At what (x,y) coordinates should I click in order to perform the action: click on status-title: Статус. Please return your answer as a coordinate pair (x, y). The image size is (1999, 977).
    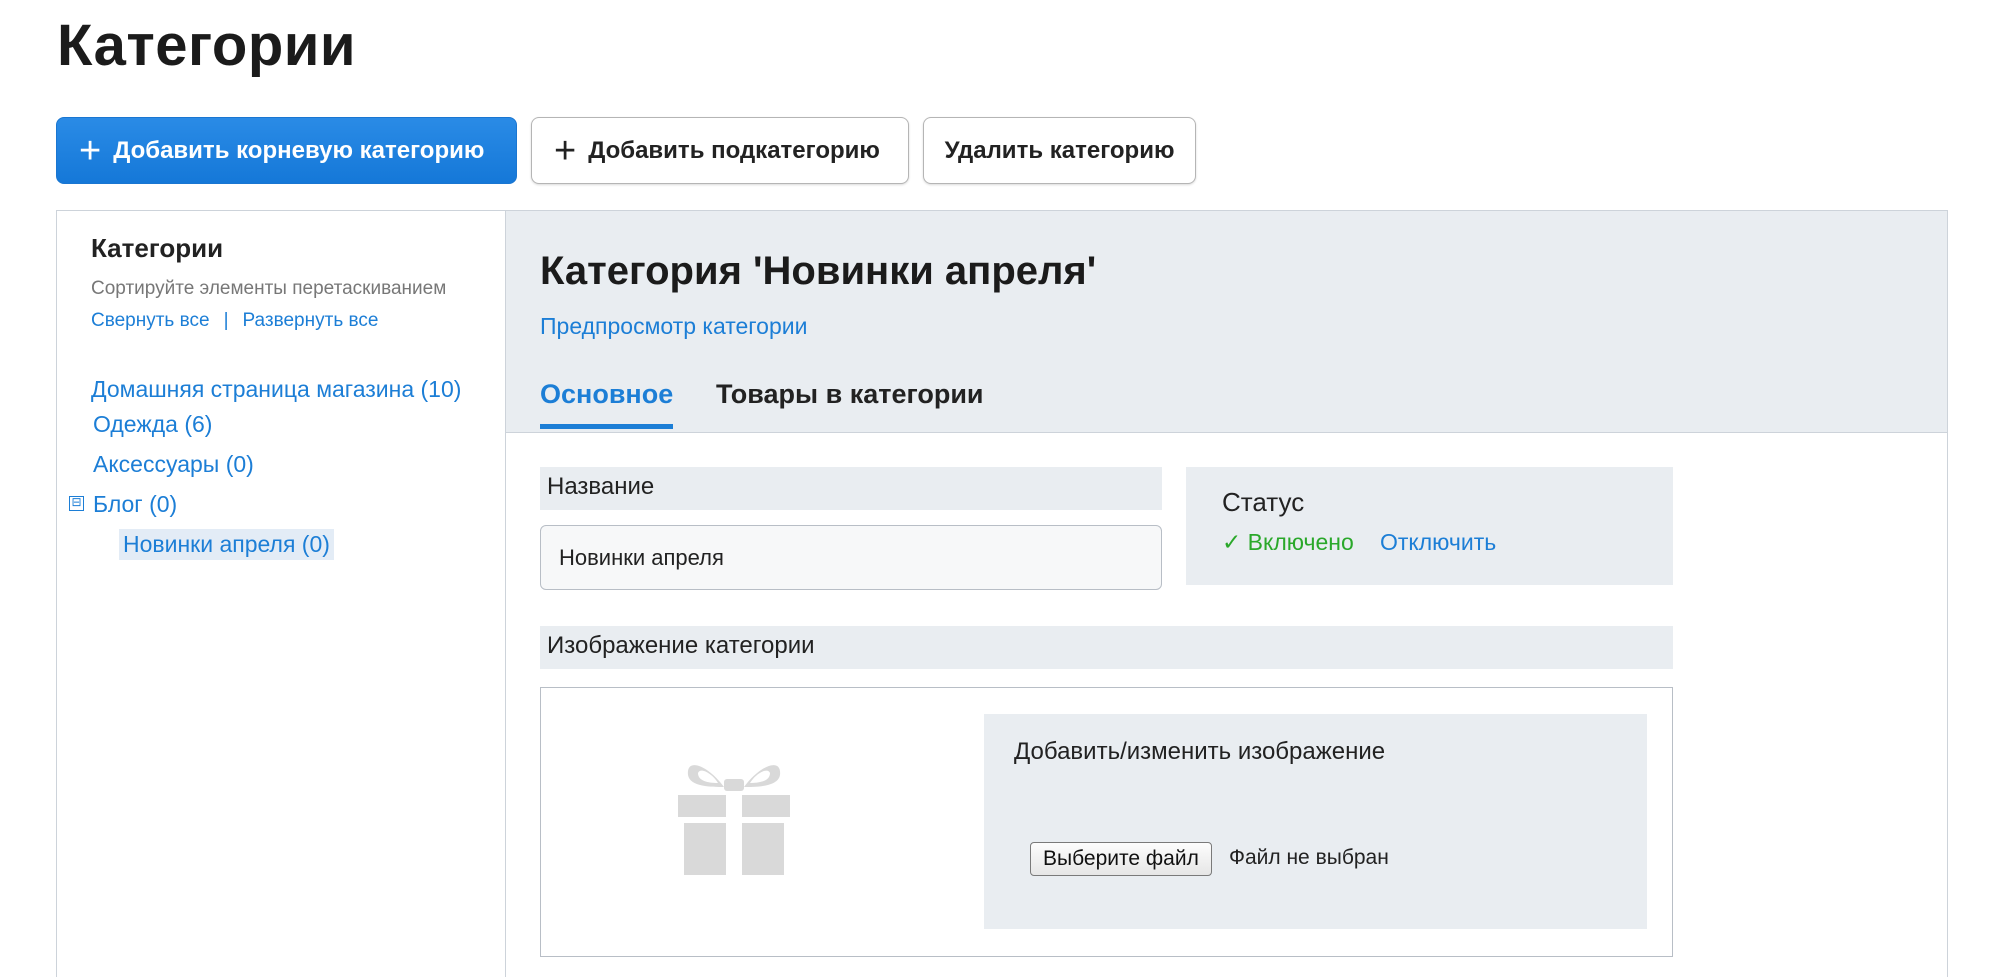
    Looking at the image, I should click on (1263, 502).